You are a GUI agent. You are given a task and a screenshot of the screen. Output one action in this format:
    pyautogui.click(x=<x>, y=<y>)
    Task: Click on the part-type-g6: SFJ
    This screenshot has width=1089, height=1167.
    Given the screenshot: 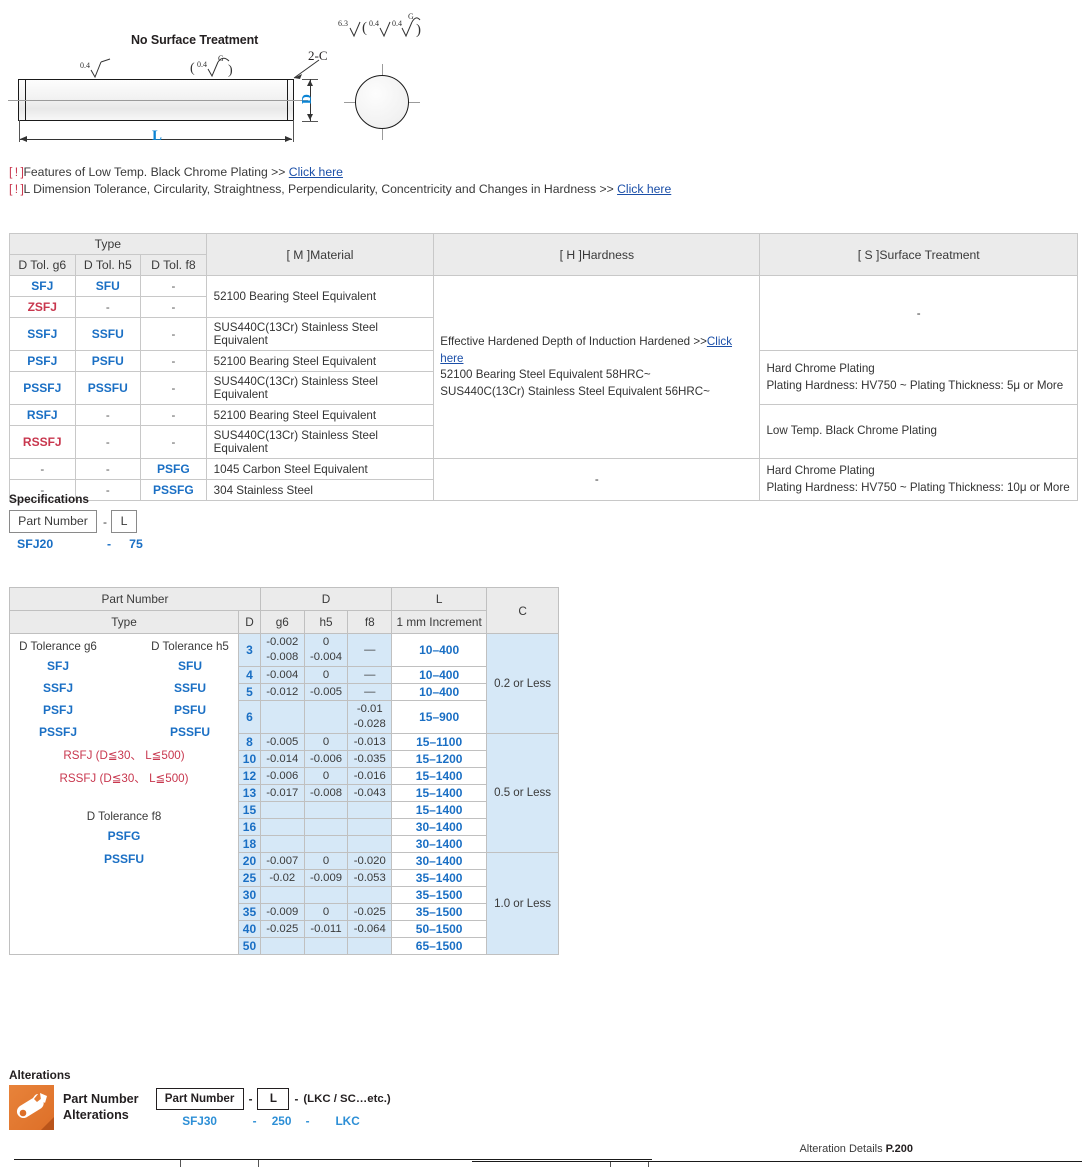 What is the action you would take?
    pyautogui.click(x=42, y=286)
    